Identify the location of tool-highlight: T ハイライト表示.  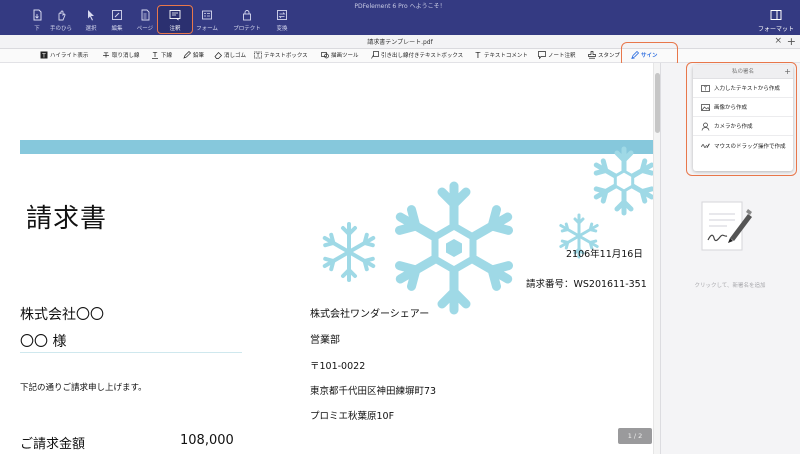
(64, 55).